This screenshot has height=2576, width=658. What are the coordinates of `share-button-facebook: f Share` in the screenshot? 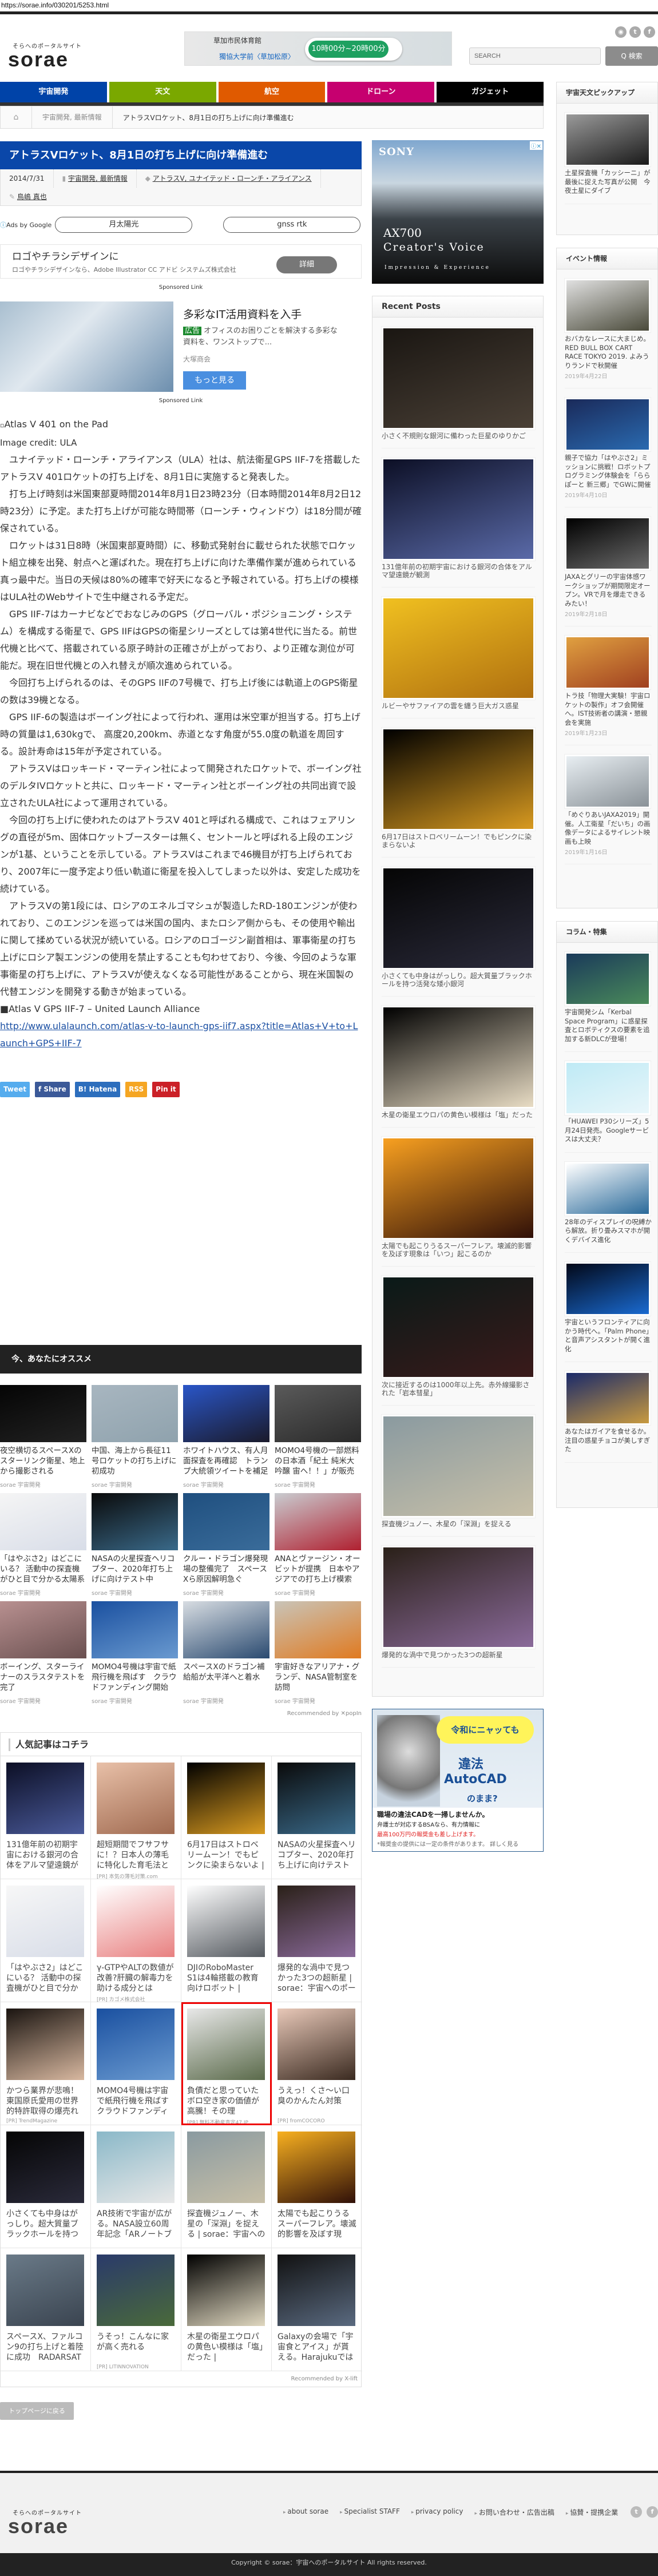 It's located at (52, 1089).